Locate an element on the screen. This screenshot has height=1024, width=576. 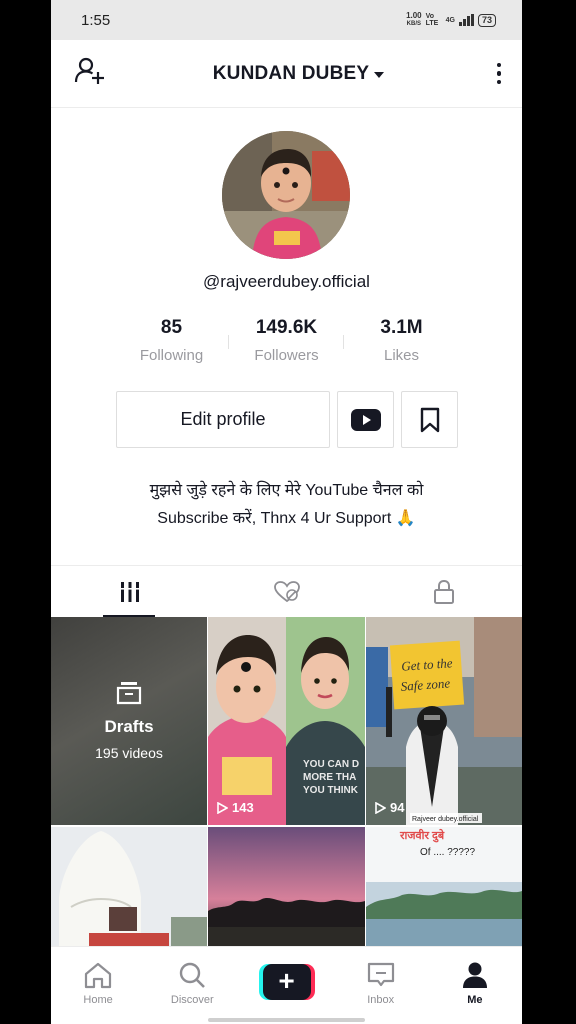
home-indicator is located at coordinates (286, 1020).